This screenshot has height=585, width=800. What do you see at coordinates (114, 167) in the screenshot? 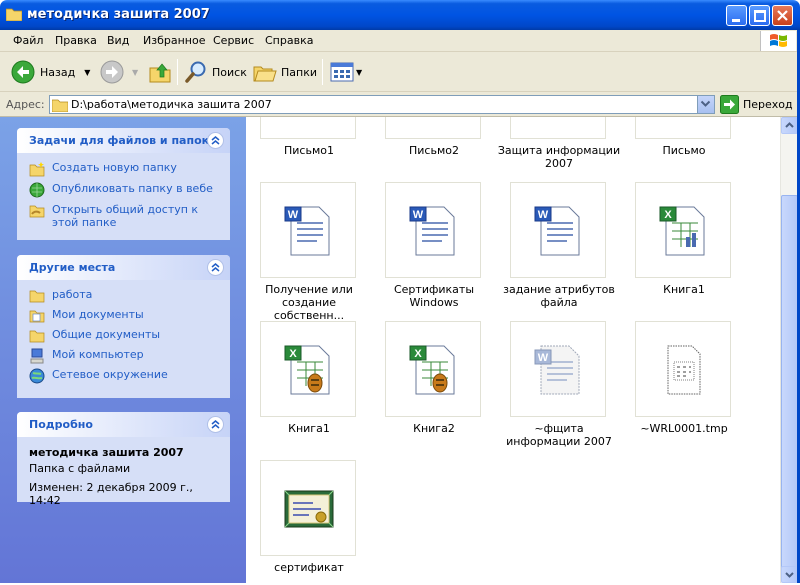
I see `task-label: Создать новую папку` at bounding box center [114, 167].